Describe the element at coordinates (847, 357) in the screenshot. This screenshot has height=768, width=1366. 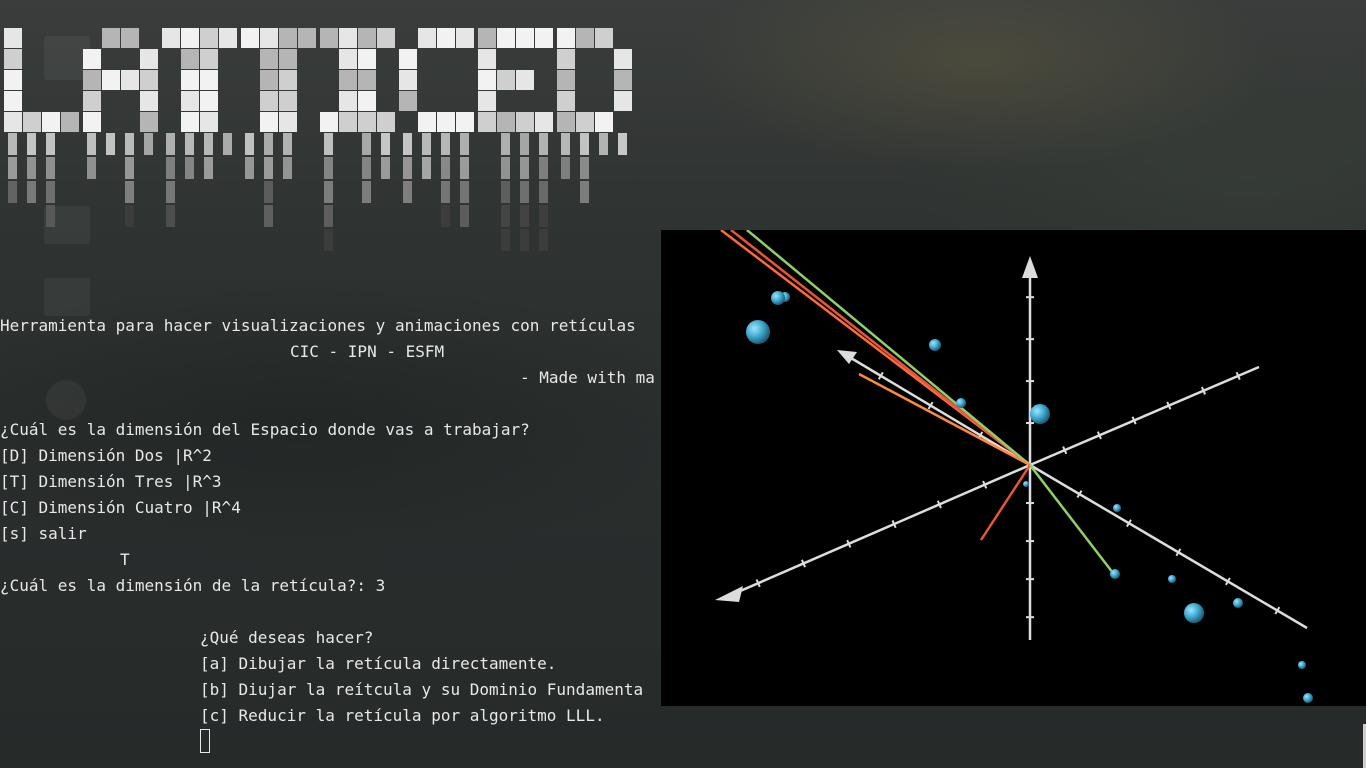
I see `x-axis-arrowhead` at that location.